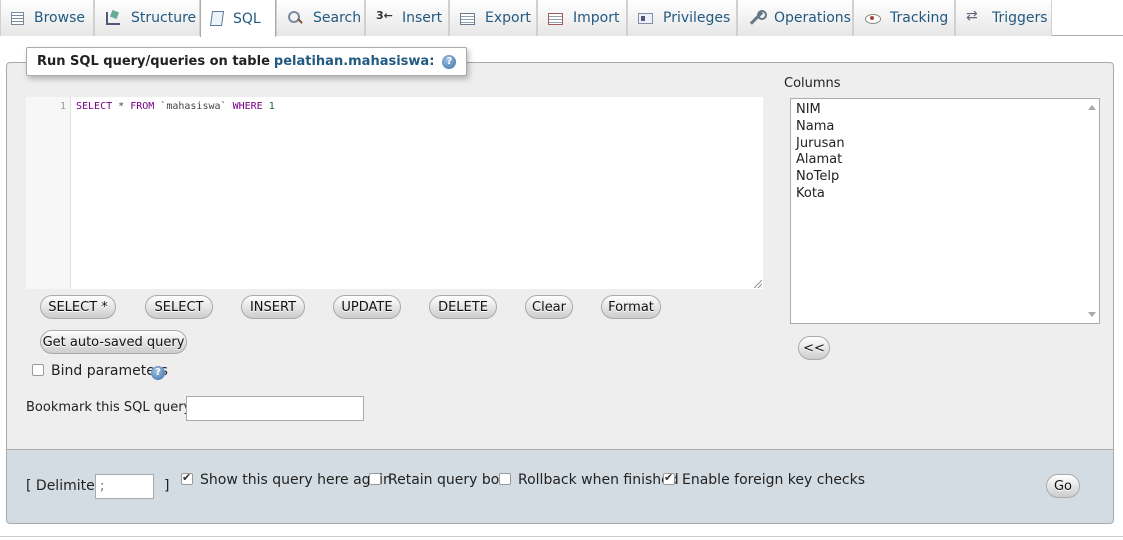  I want to click on bookmark-label: Bookmark this SQL query:, so click(110, 407).